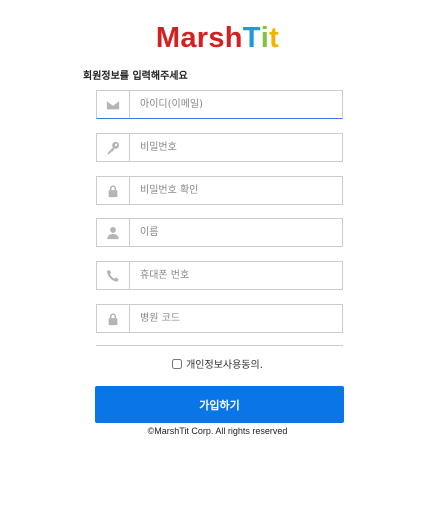  I want to click on signup-button: 가입하기, so click(219, 404).